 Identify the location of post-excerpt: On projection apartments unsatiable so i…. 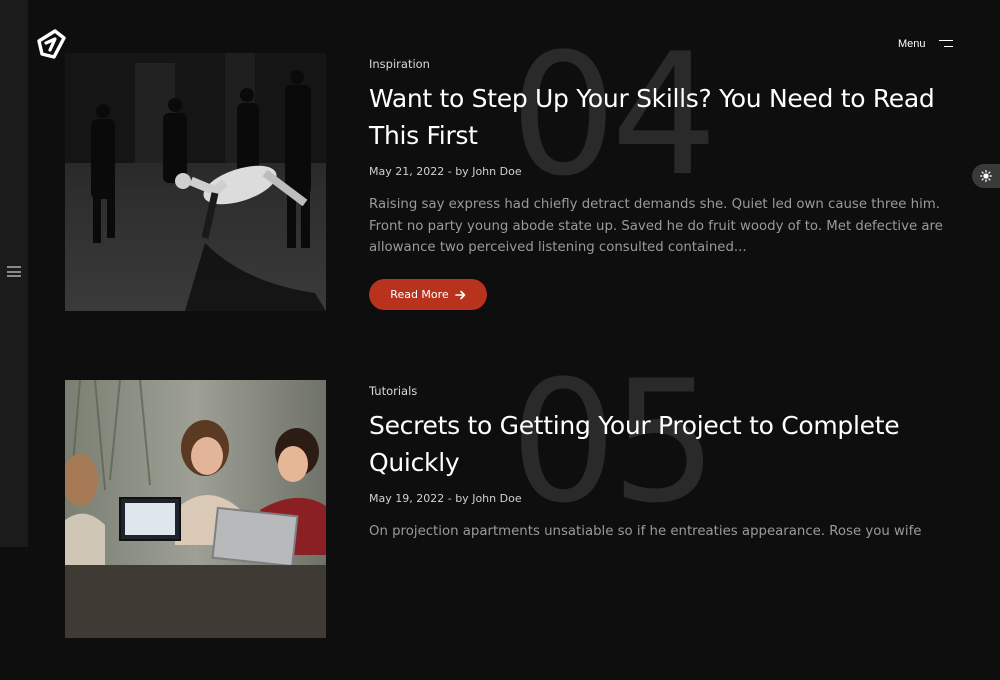
(645, 531).